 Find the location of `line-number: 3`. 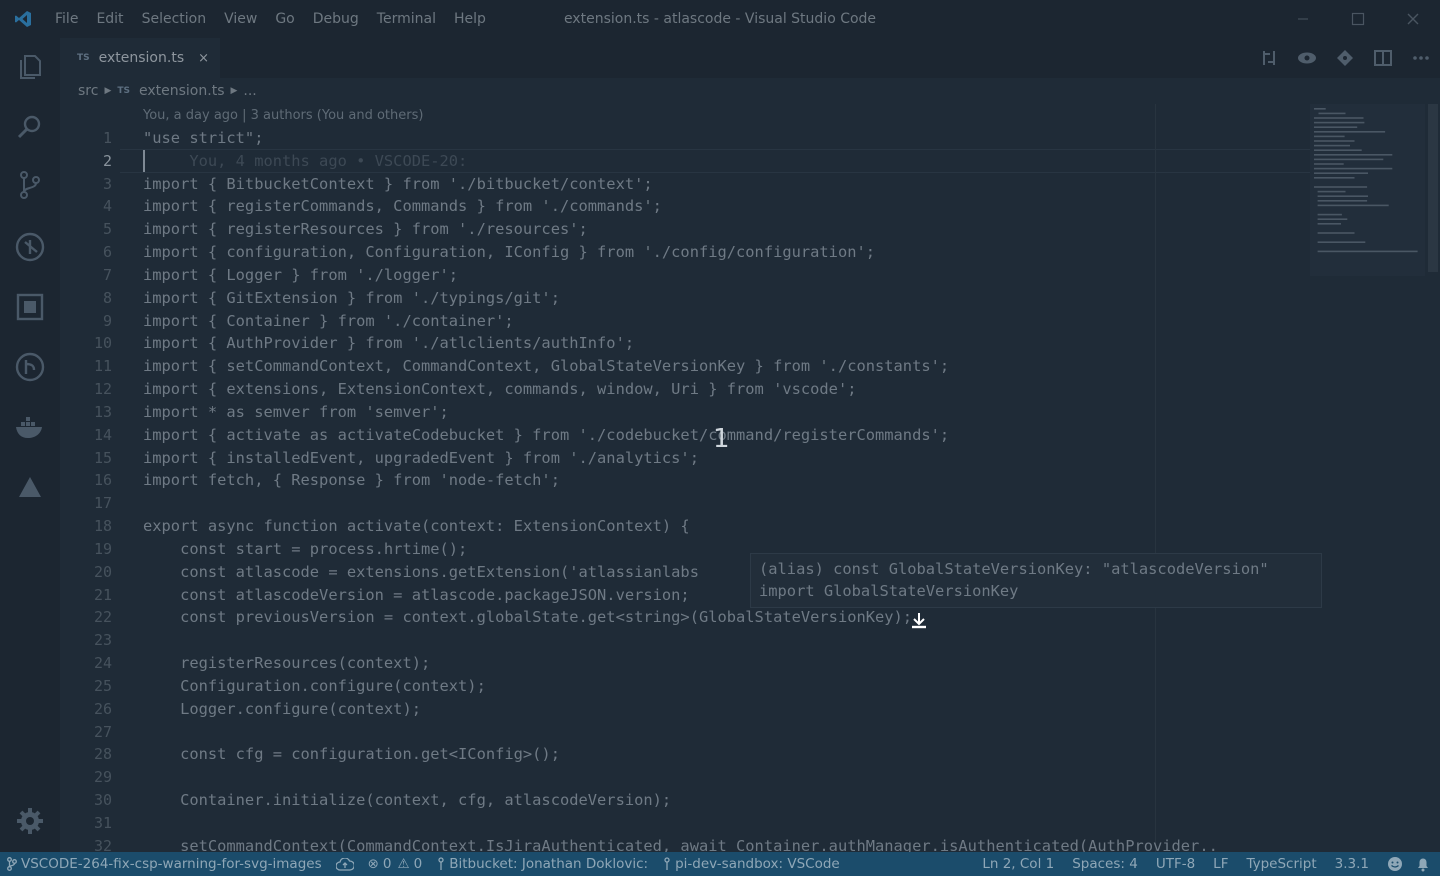

line-number: 3 is located at coordinates (107, 183).